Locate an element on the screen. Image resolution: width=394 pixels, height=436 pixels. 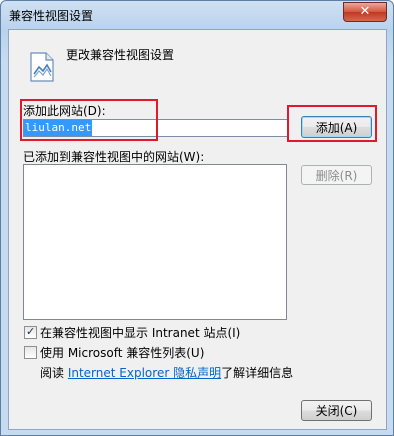
intranet-checkbox: ✓ is located at coordinates (30, 332).